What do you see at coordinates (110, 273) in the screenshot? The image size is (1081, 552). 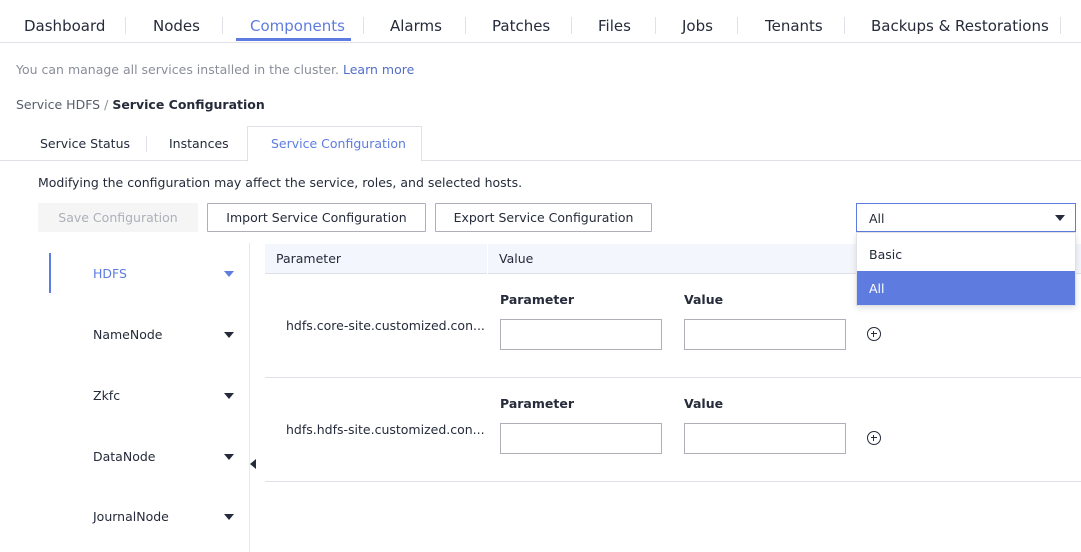 I see `sidebar-item-label: HDFS` at bounding box center [110, 273].